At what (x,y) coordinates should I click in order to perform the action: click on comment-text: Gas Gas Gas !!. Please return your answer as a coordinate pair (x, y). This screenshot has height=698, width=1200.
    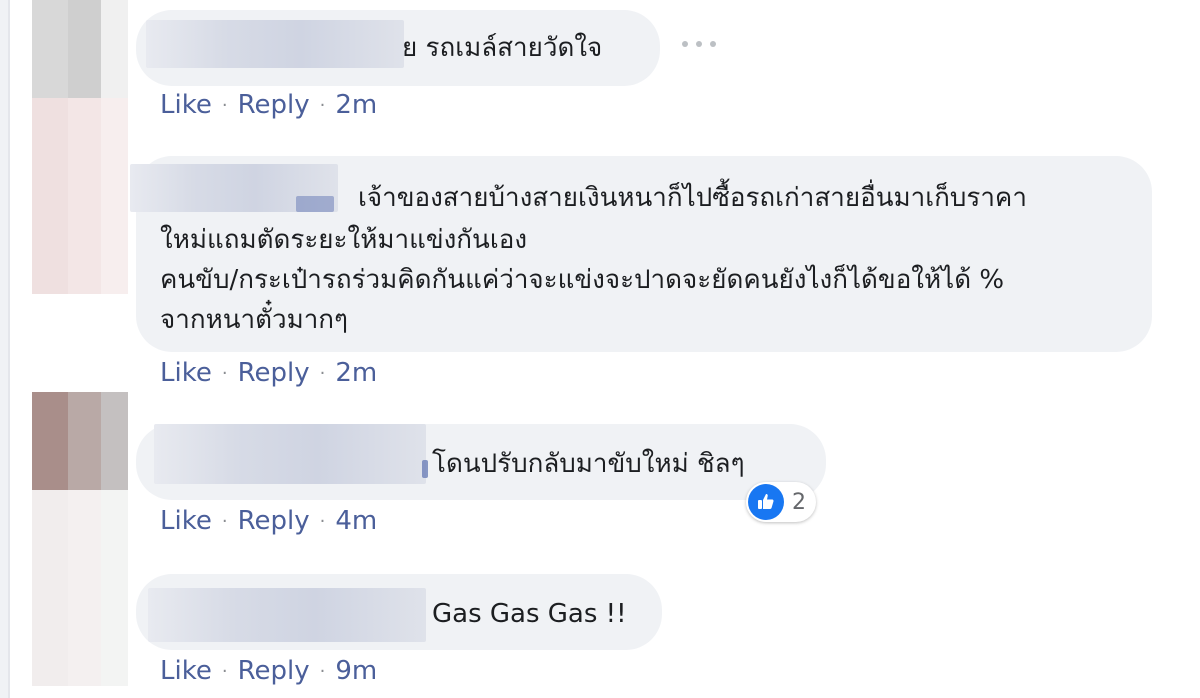
    Looking at the image, I should click on (529, 614).